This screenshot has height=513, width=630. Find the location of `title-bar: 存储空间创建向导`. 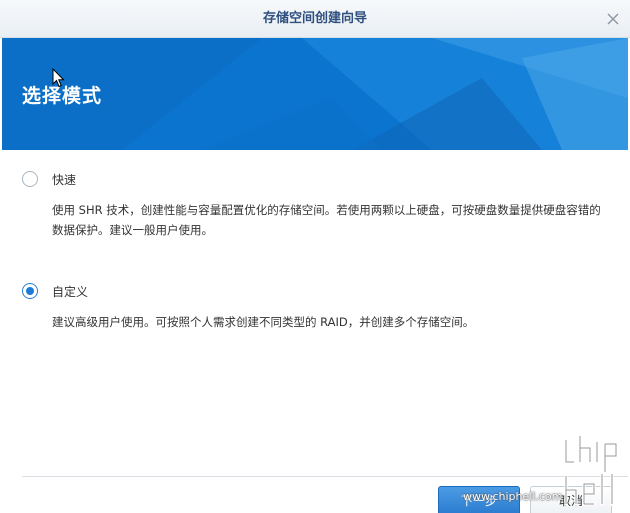

title-bar: 存储空间创建向导 is located at coordinates (315, 19).